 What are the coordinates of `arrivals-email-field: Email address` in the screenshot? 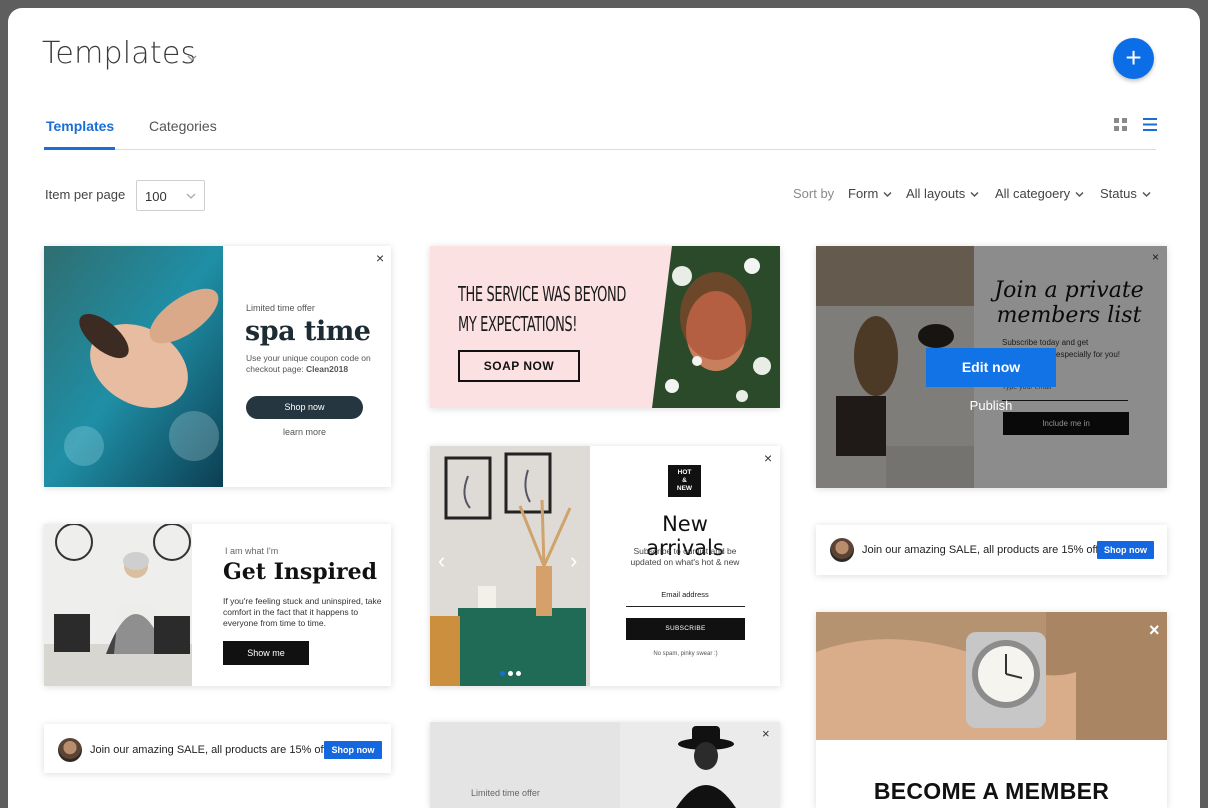 It's located at (685, 594).